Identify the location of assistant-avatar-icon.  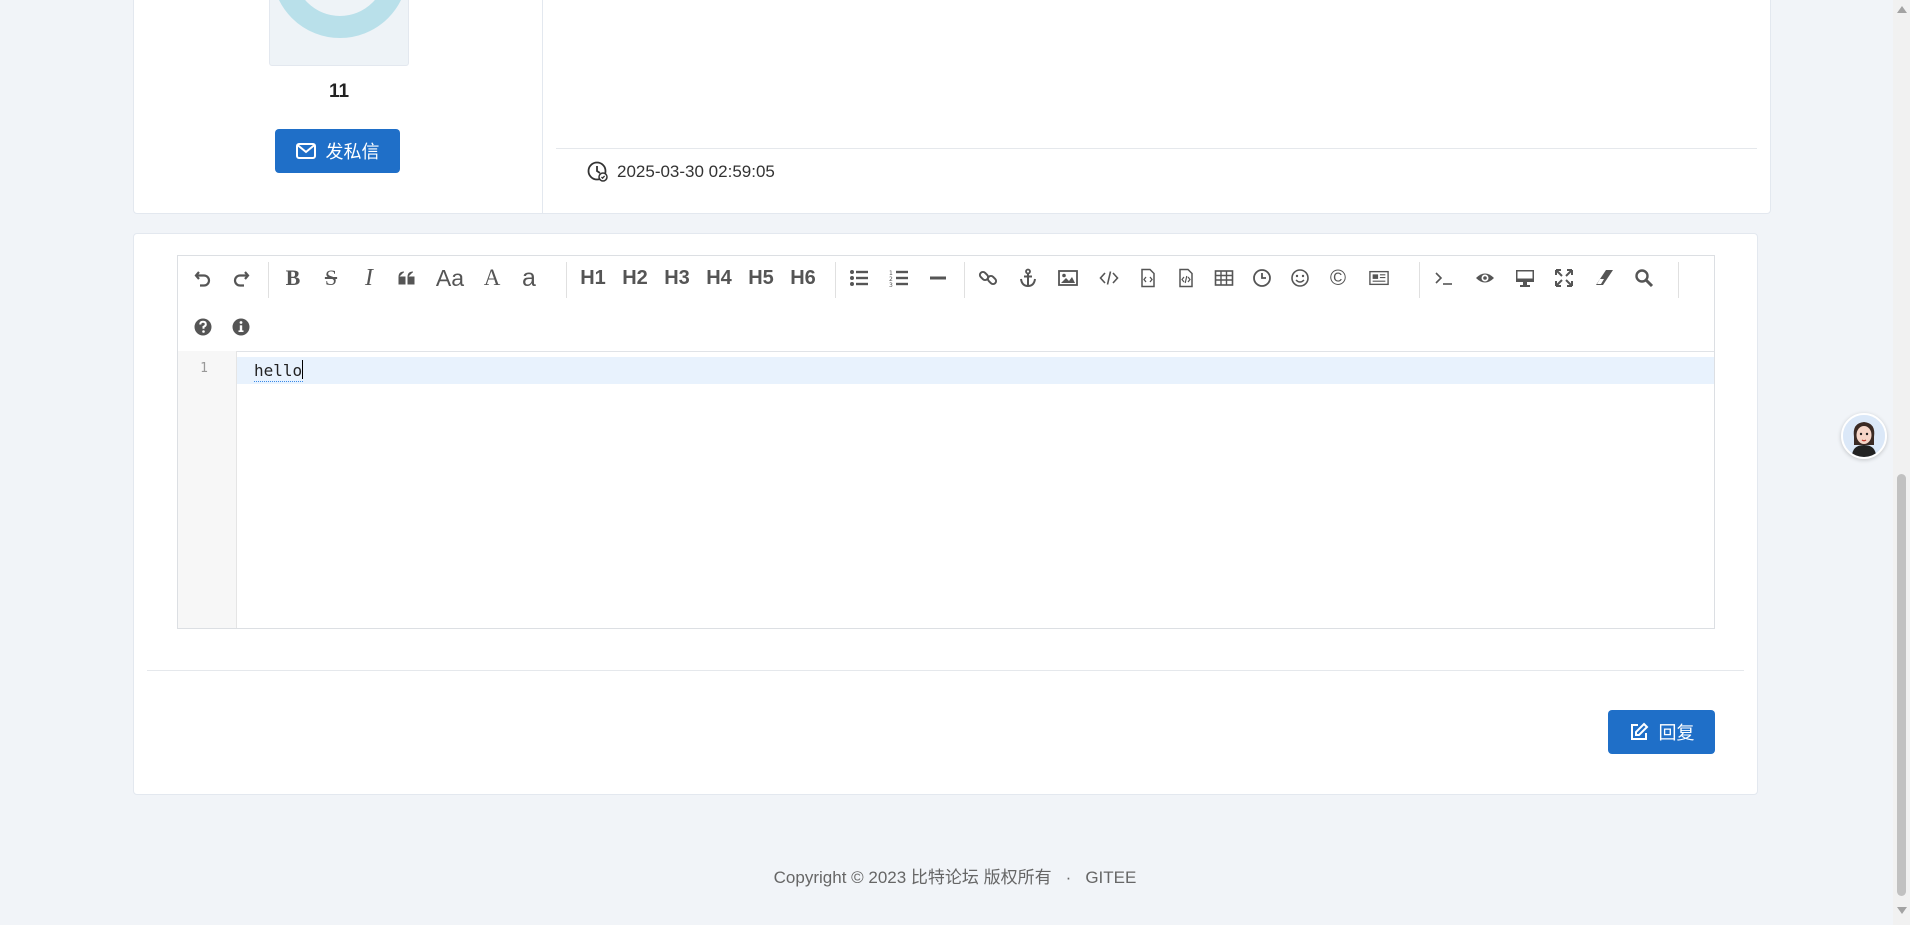
(1864, 436).